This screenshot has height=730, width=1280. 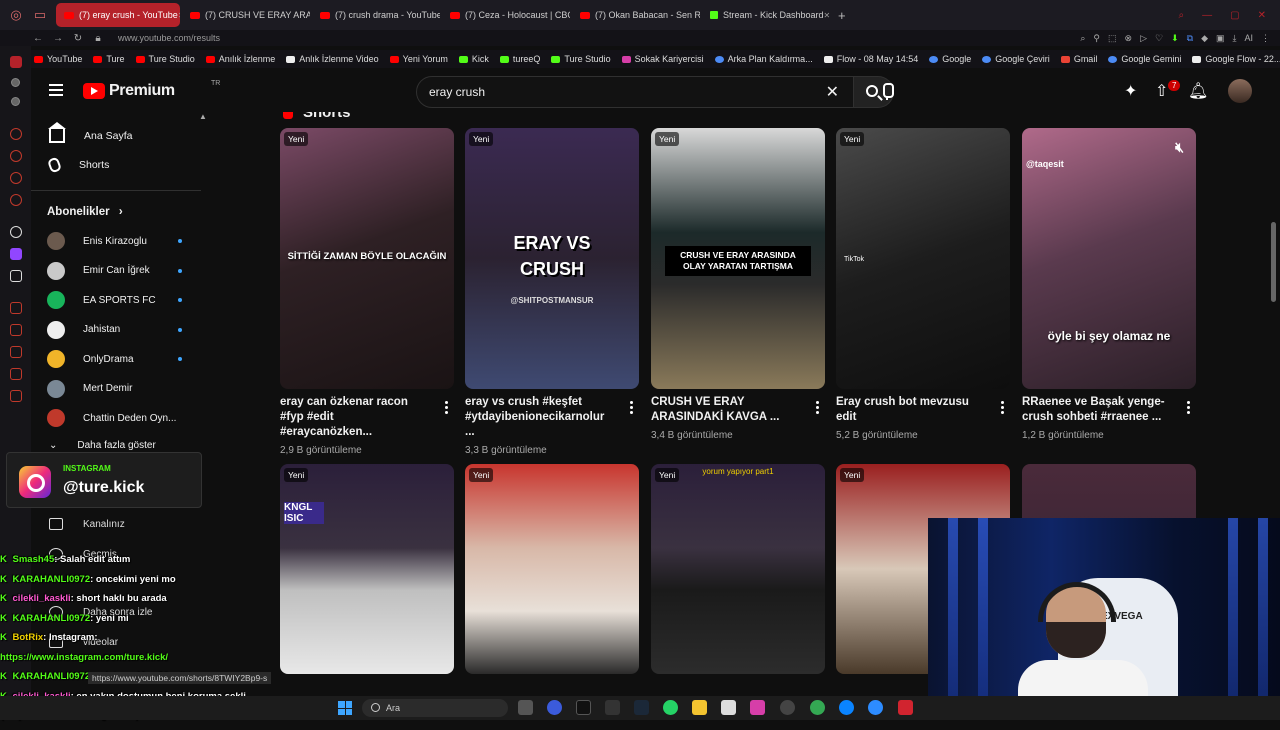 I want to click on subscriptions-heading: Abonelikler ›, so click(x=85, y=212).